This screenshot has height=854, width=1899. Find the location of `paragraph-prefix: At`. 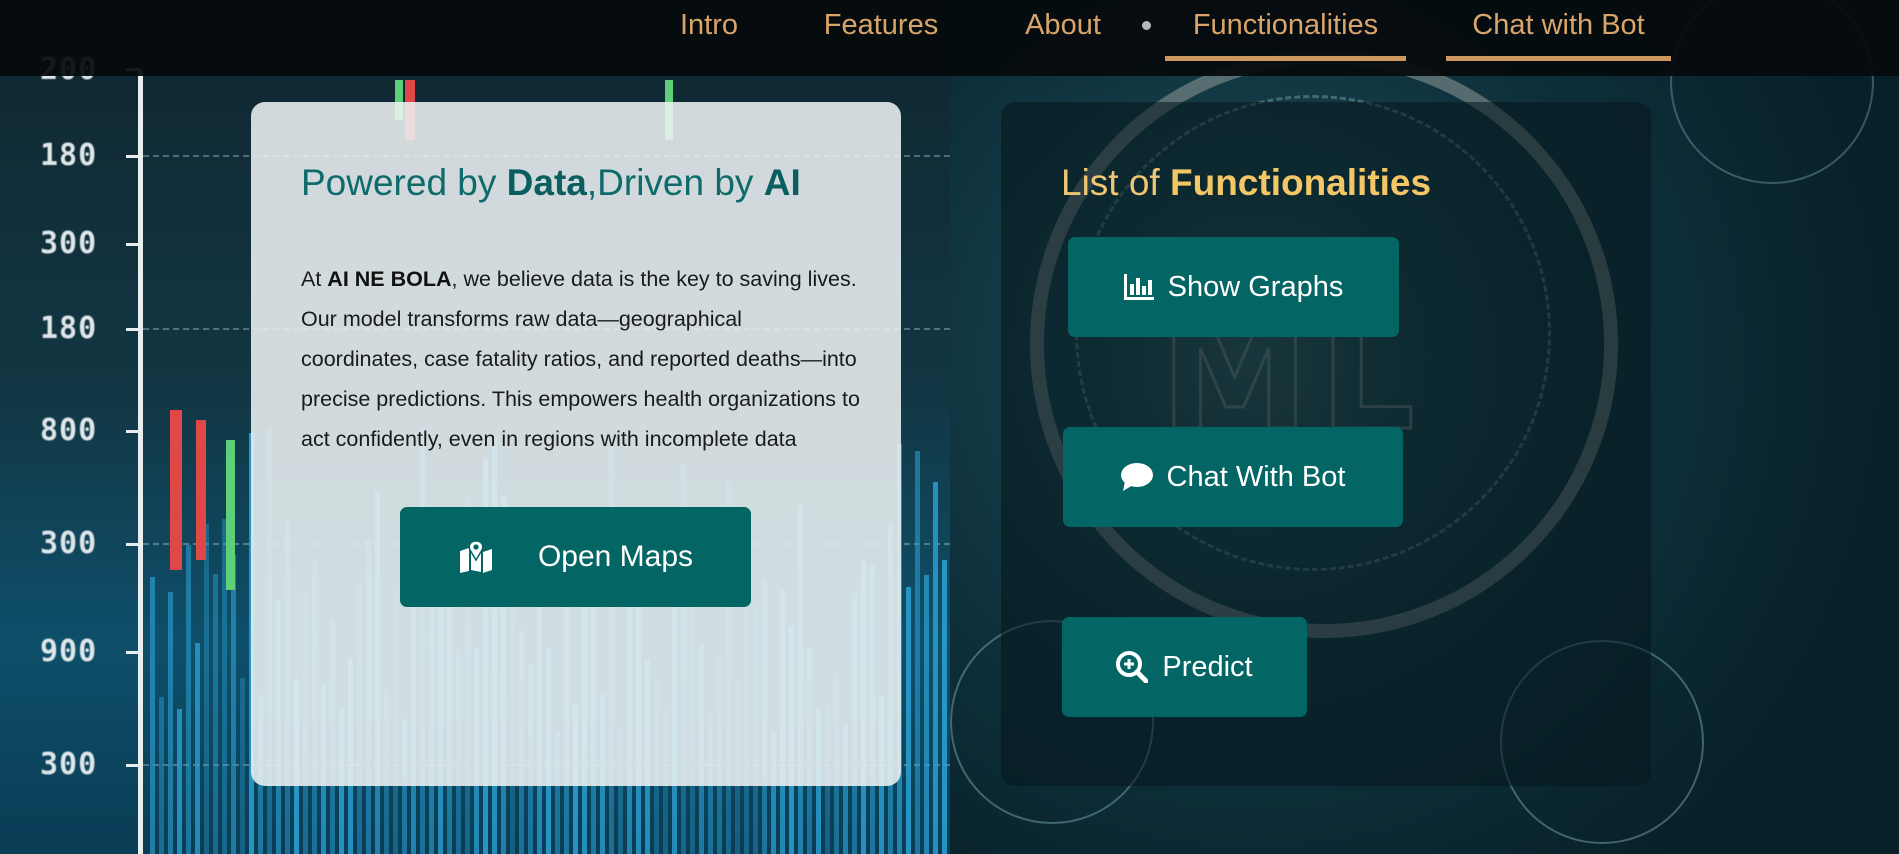

paragraph-prefix: At is located at coordinates (314, 278).